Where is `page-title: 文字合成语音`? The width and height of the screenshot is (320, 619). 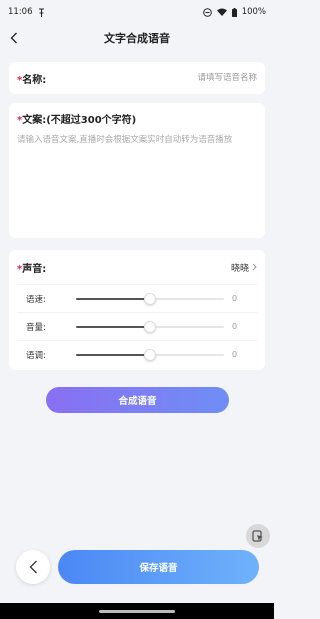 page-title: 文字合成语音 is located at coordinates (137, 38).